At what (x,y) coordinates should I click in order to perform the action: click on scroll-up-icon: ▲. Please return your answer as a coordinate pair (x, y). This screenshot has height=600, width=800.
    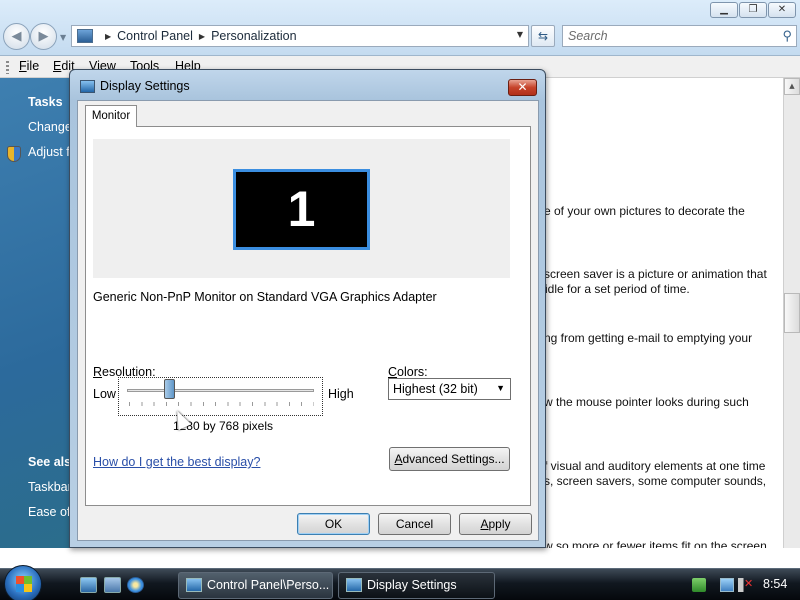
    Looking at the image, I should click on (792, 86).